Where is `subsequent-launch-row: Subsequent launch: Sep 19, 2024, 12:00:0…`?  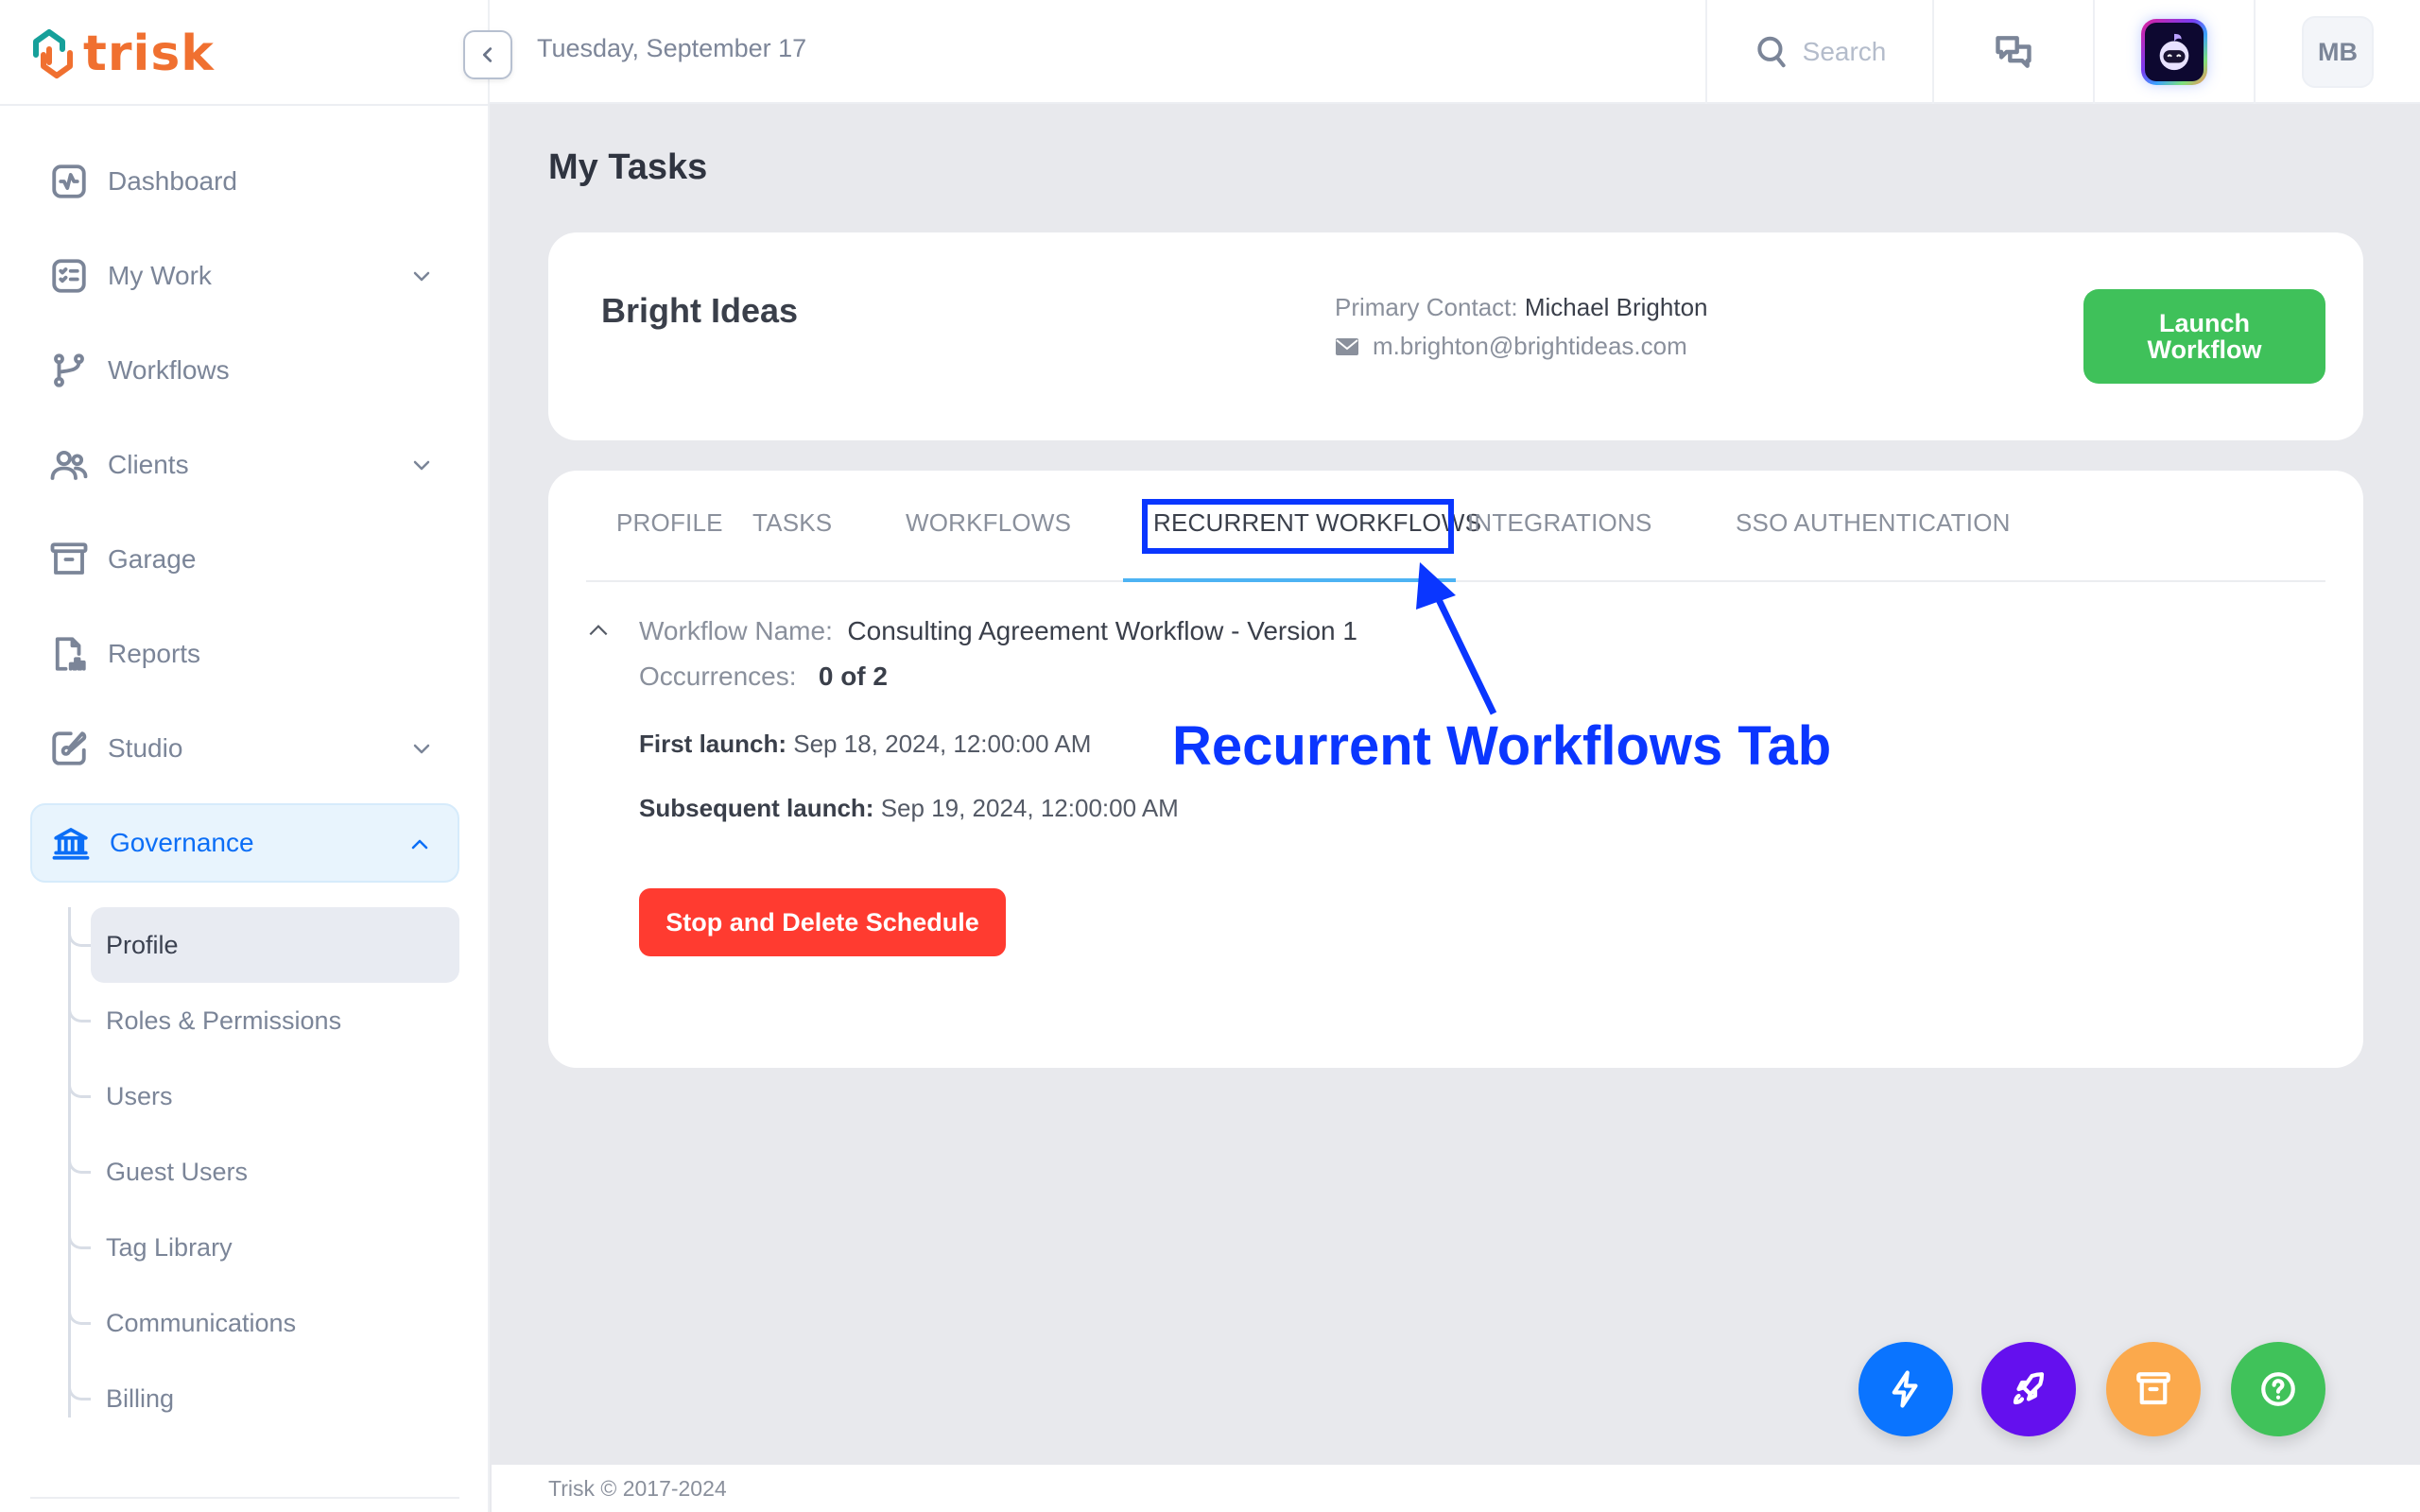
subsequent-launch-row: Subsequent launch: Sep 19, 2024, 12:00:0… is located at coordinates (909, 808).